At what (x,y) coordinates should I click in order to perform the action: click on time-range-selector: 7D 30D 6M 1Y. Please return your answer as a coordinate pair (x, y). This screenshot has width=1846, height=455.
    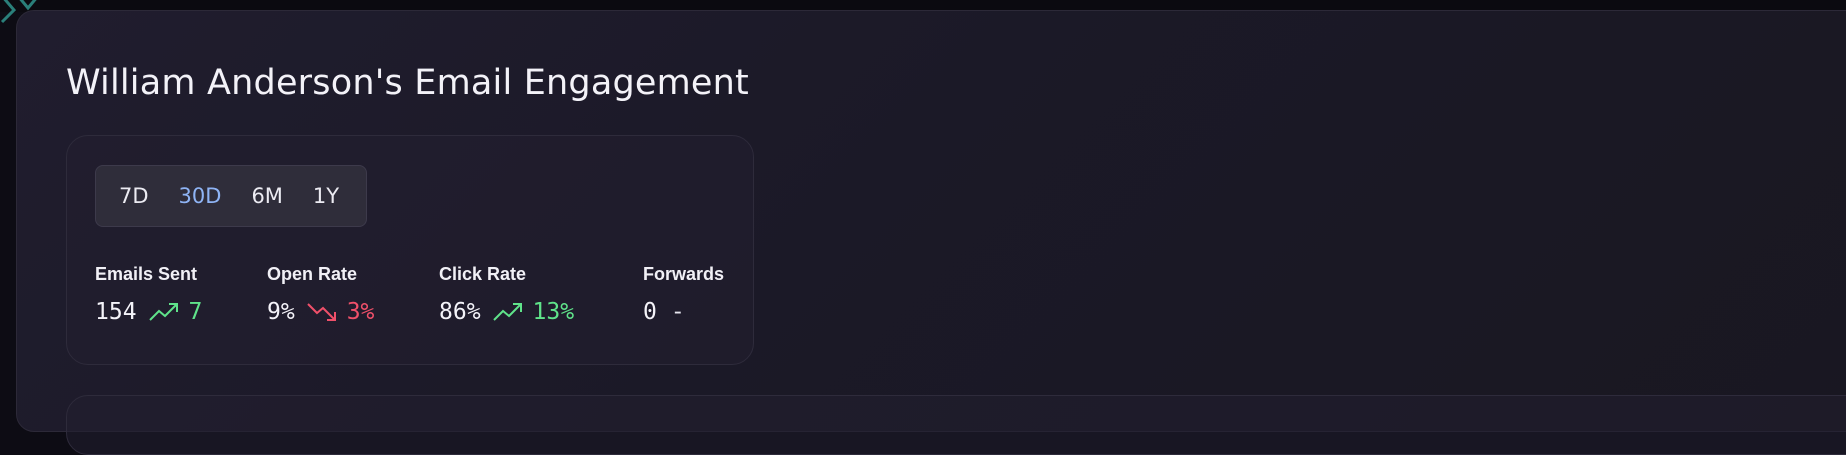
    Looking at the image, I should click on (231, 196).